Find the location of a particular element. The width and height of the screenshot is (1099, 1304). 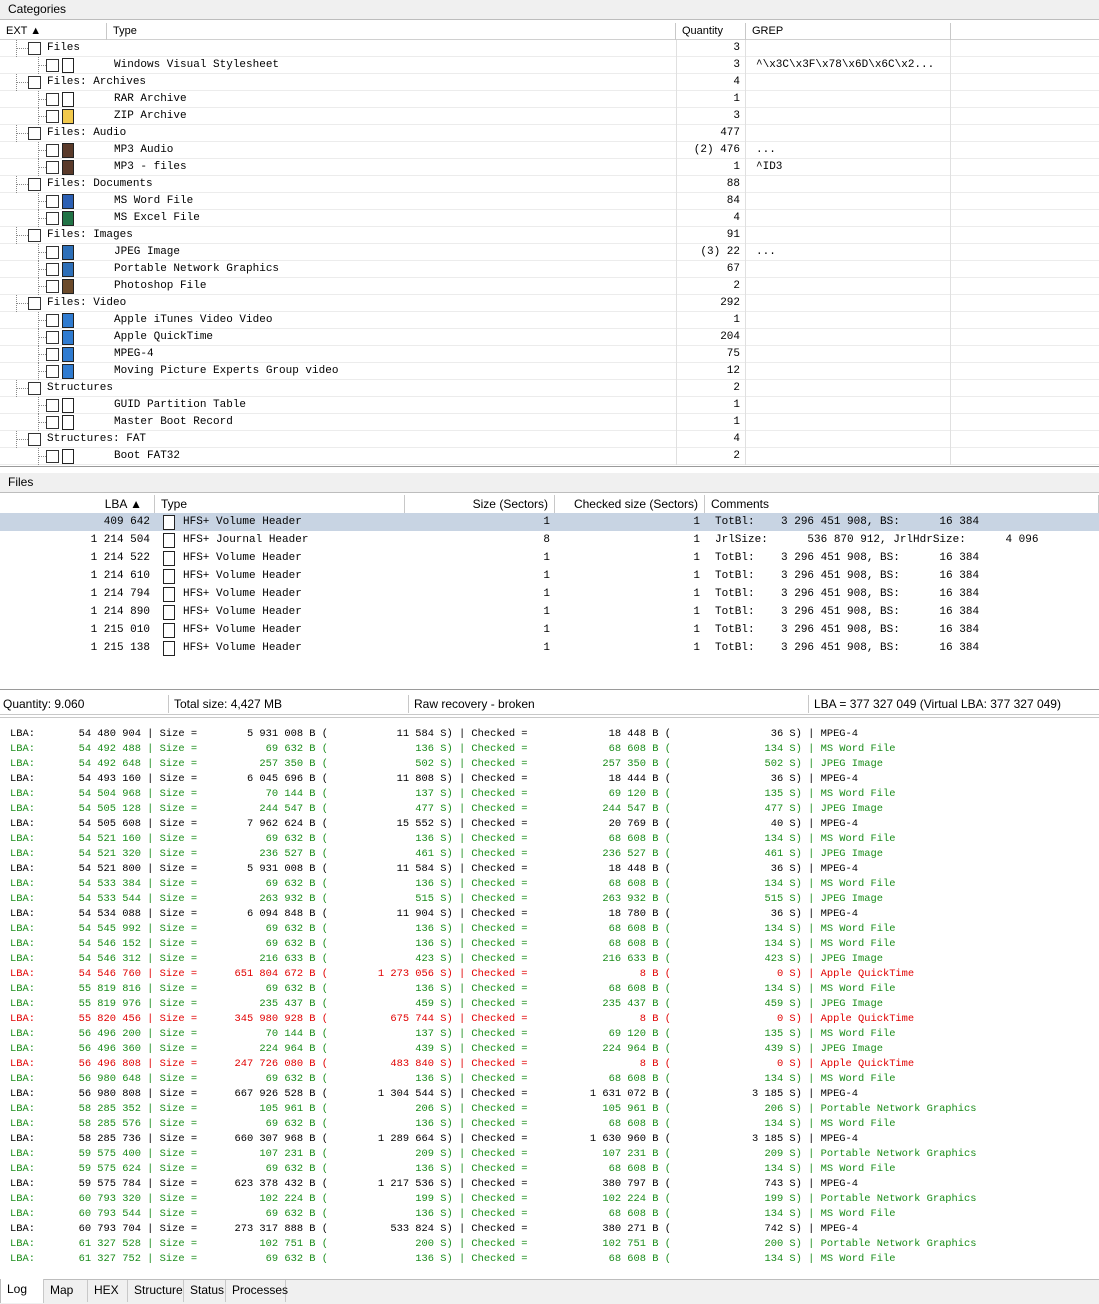

tab-status: Status is located at coordinates (205, 1291).